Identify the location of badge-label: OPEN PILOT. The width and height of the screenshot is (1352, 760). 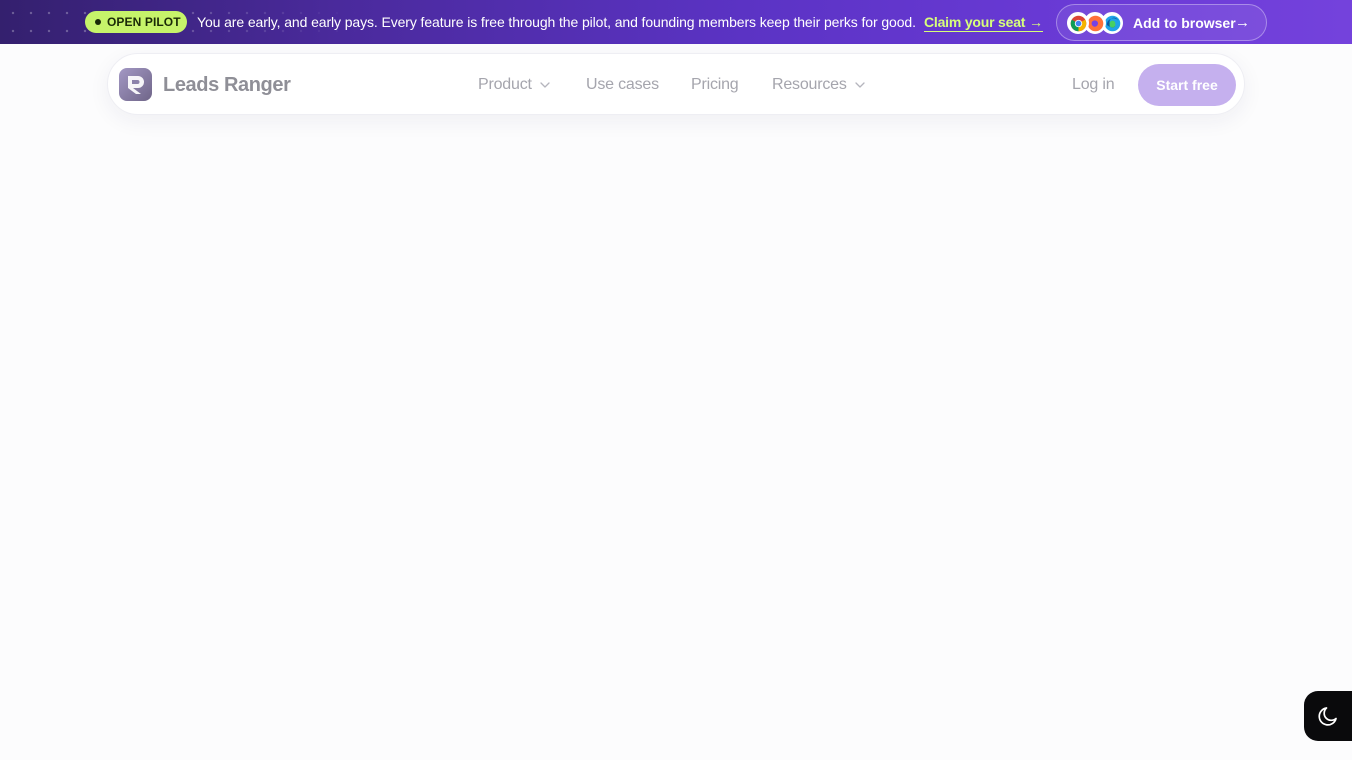
(144, 22).